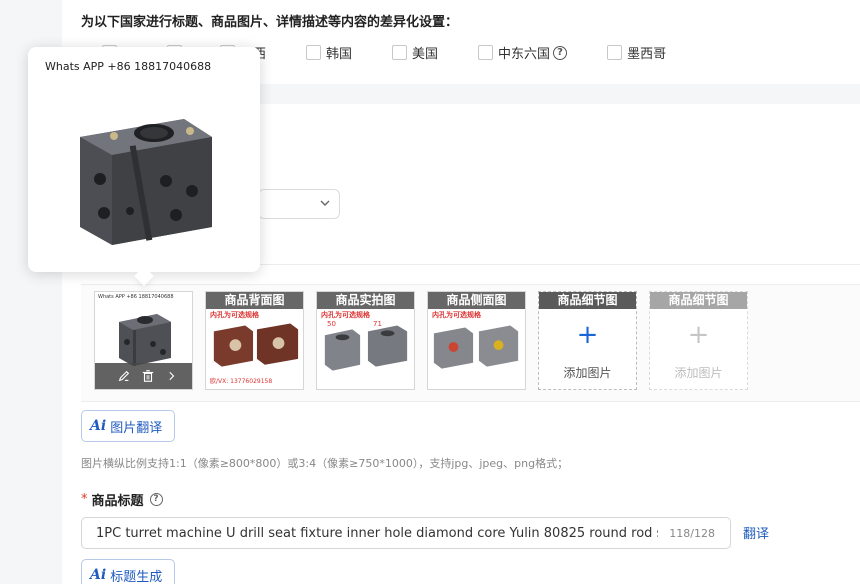 The height and width of the screenshot is (584, 860). What do you see at coordinates (136, 576) in the screenshot?
I see `title-generate-label: 标题生成` at bounding box center [136, 576].